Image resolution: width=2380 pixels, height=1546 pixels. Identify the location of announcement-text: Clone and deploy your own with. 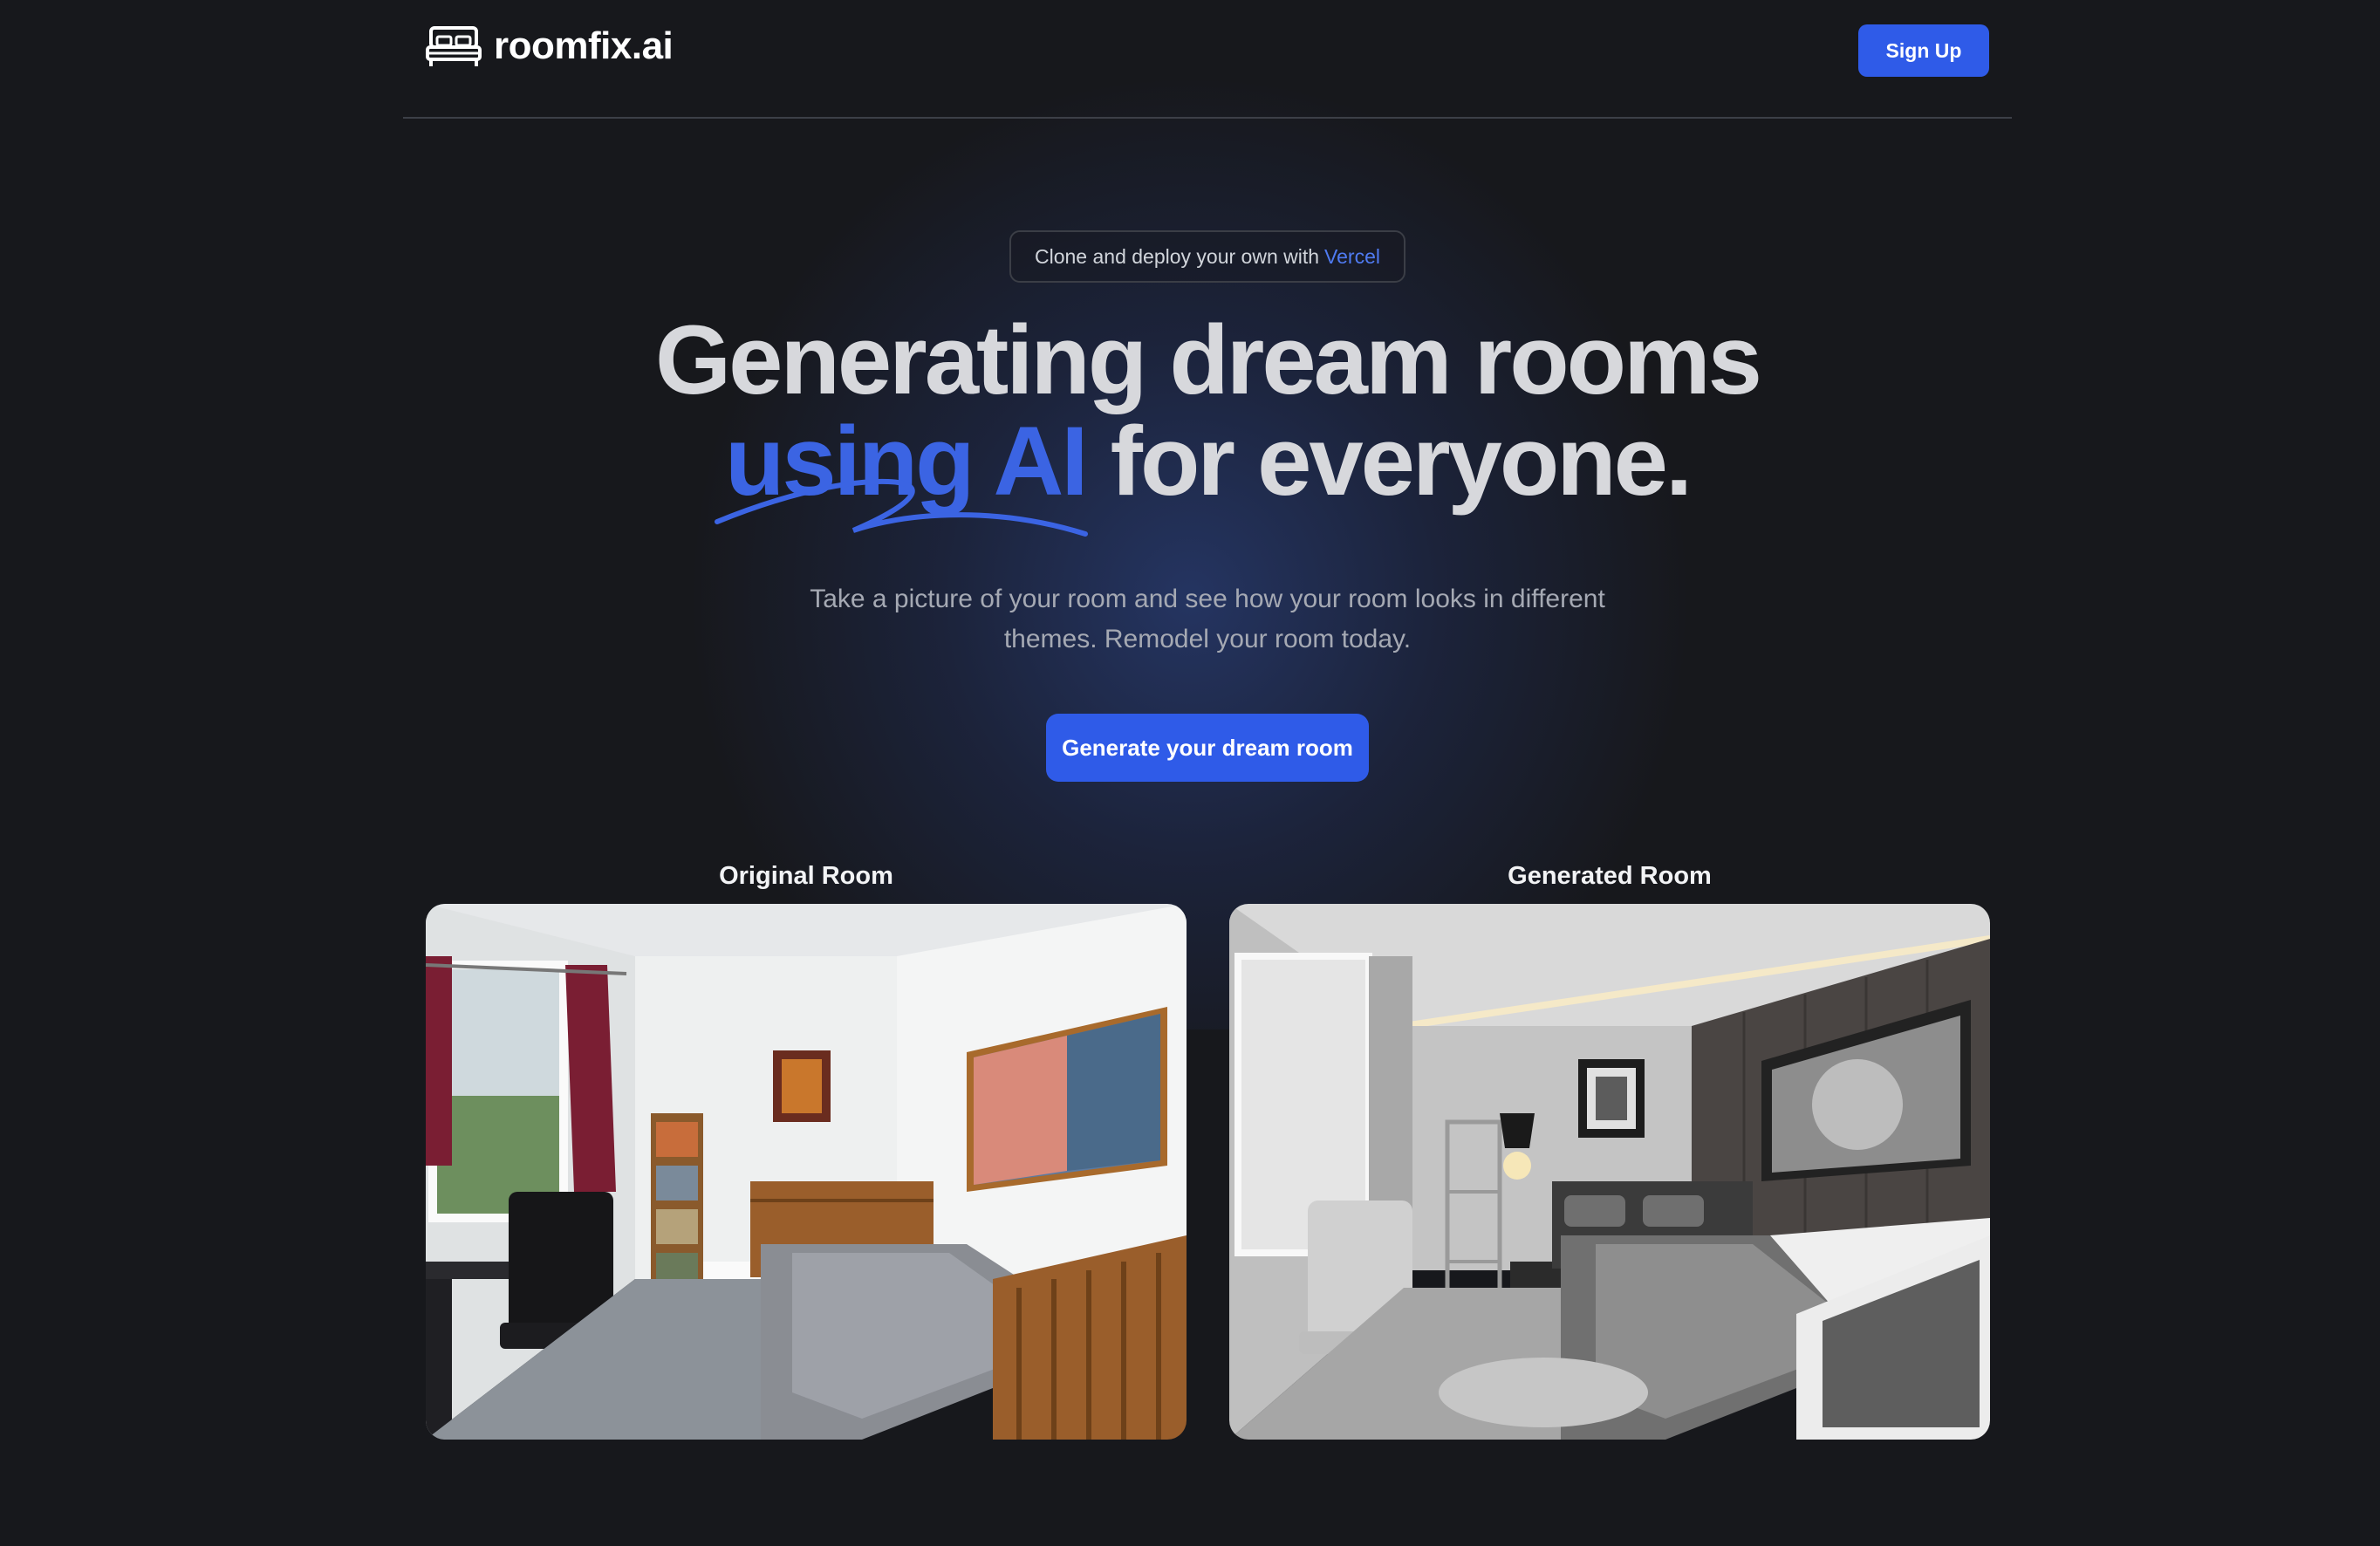
(1177, 256).